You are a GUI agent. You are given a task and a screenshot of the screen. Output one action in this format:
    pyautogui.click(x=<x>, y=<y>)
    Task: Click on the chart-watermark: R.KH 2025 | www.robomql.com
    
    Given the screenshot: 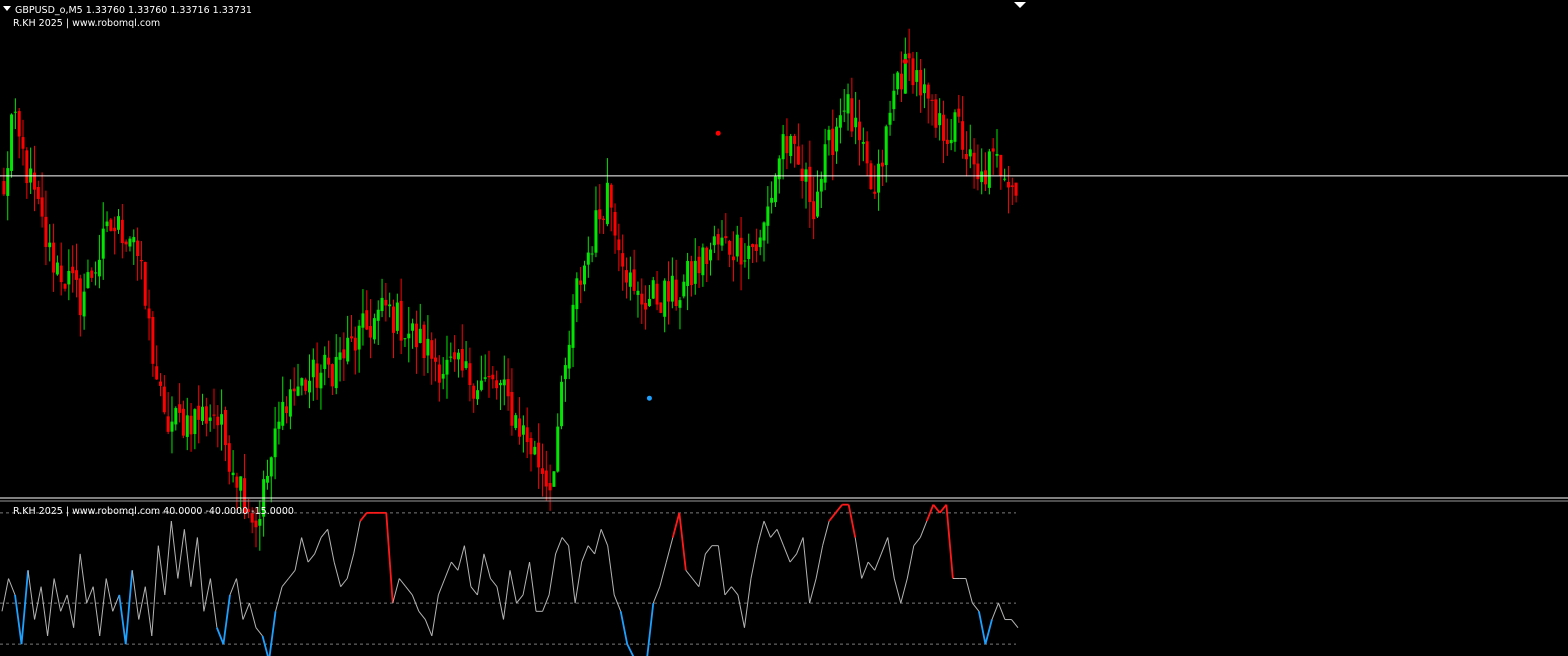 What is the action you would take?
    pyautogui.click(x=86, y=23)
    